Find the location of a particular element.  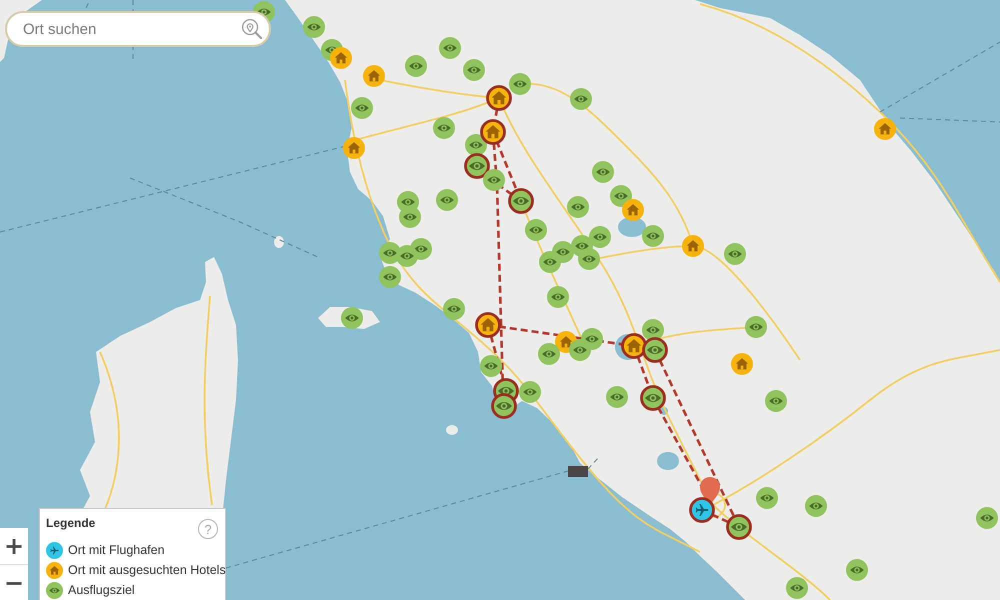

search-field: Ort suchen is located at coordinates (138, 29).